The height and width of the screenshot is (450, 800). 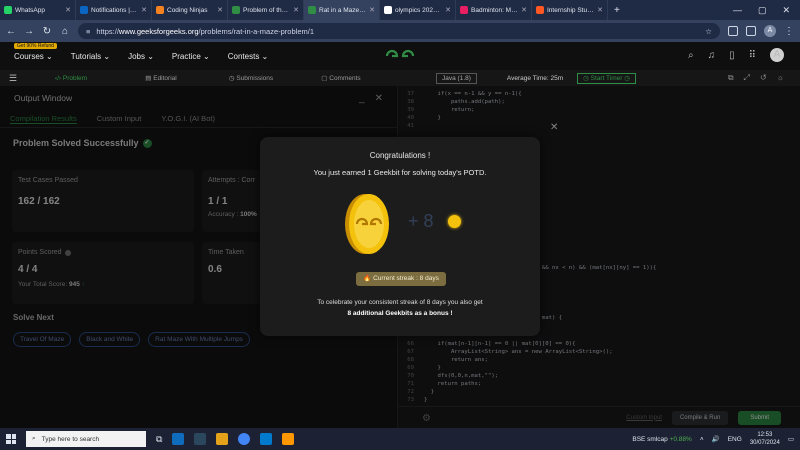 I want to click on browser-menu-icon: ⋮, so click(x=789, y=31).